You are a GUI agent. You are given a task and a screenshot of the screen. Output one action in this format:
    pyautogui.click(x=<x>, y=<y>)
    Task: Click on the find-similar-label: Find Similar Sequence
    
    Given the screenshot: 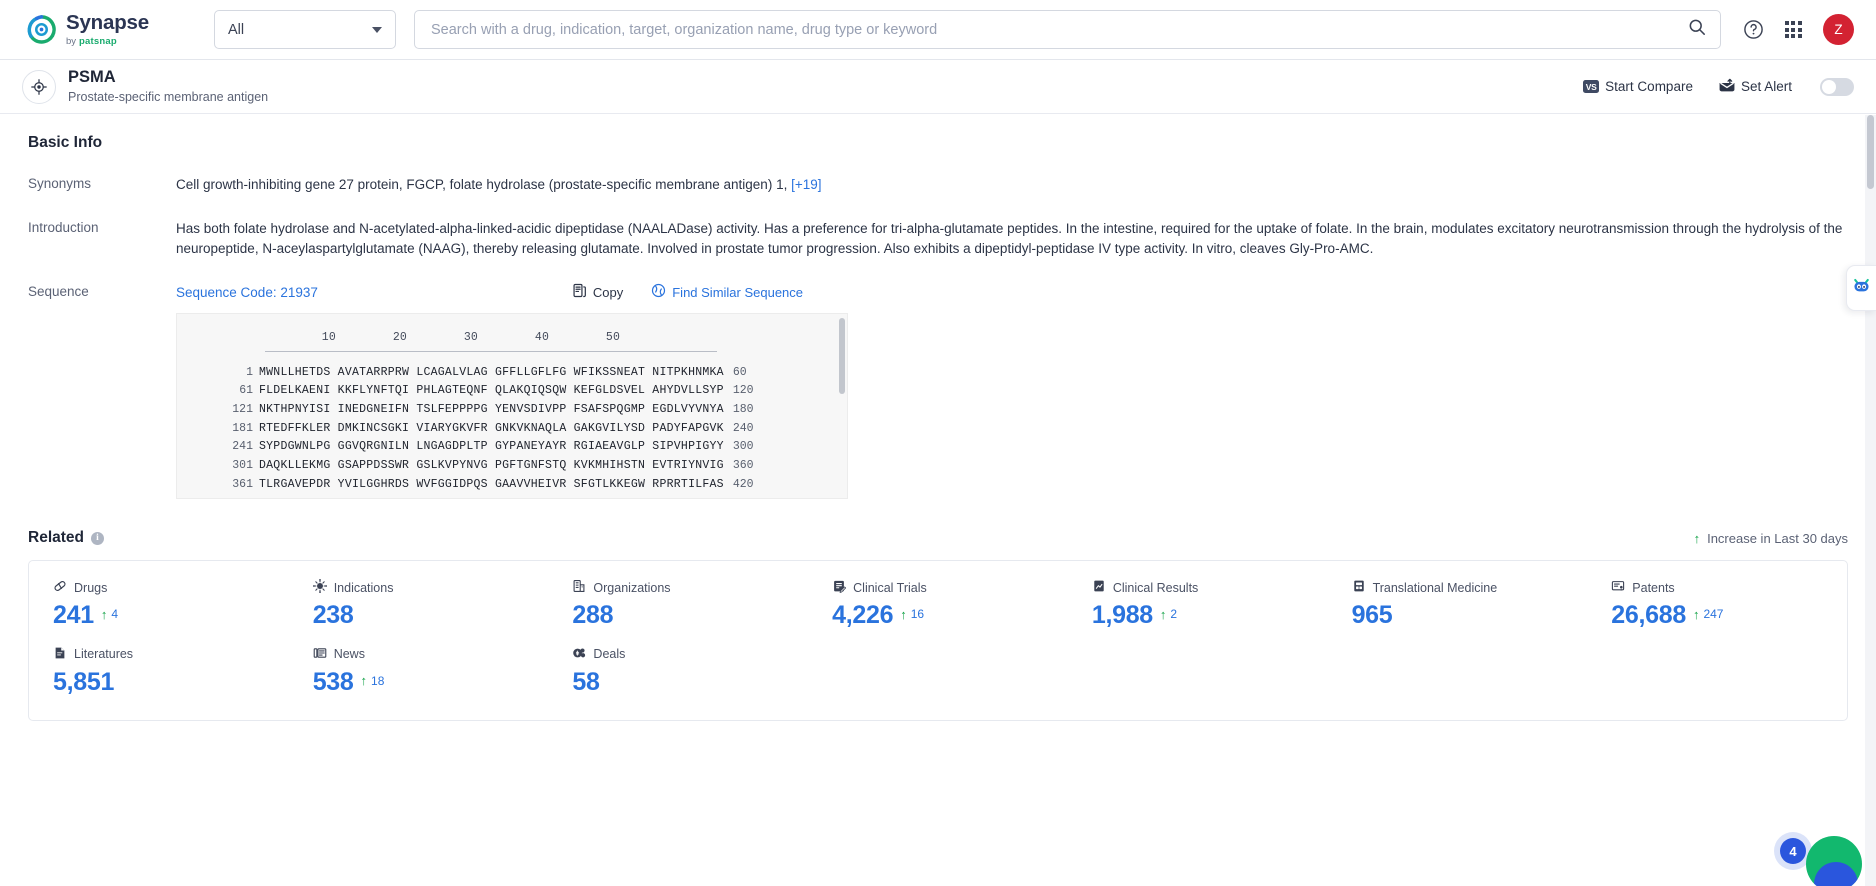 What is the action you would take?
    pyautogui.click(x=738, y=293)
    